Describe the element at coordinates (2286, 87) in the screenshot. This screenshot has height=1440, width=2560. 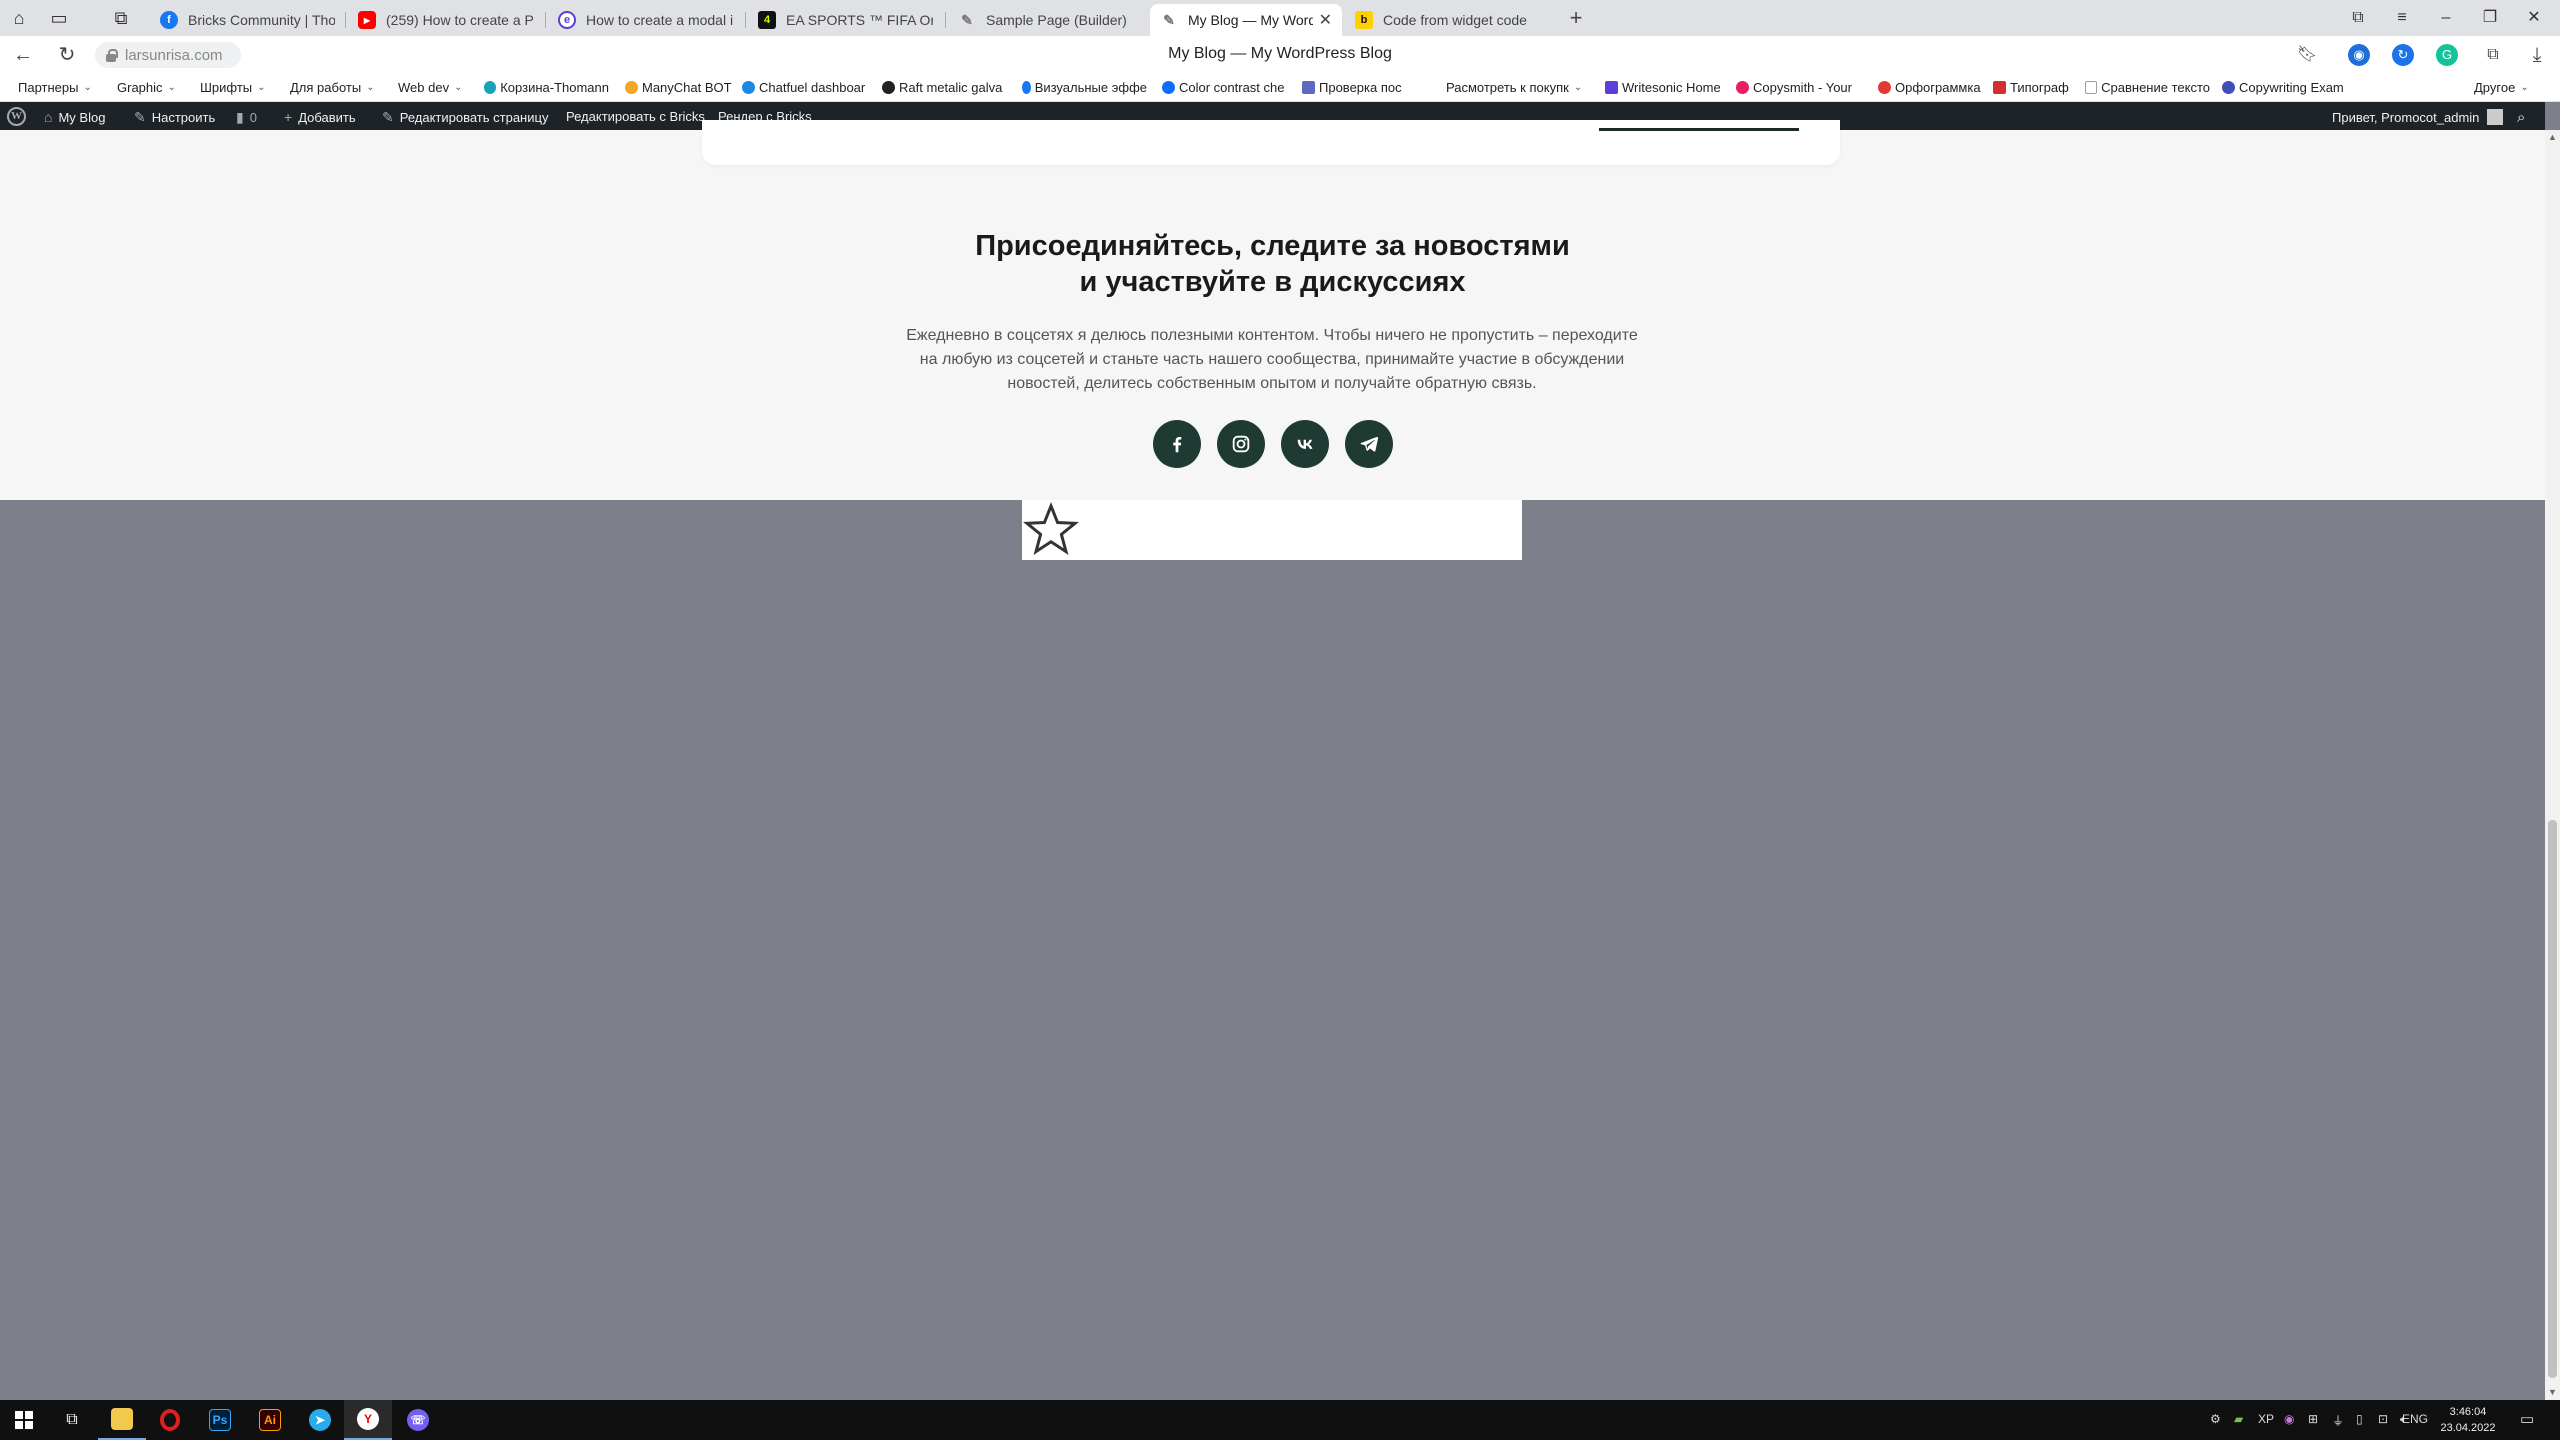
I see `bookmark-link: Copywriting Exam` at that location.